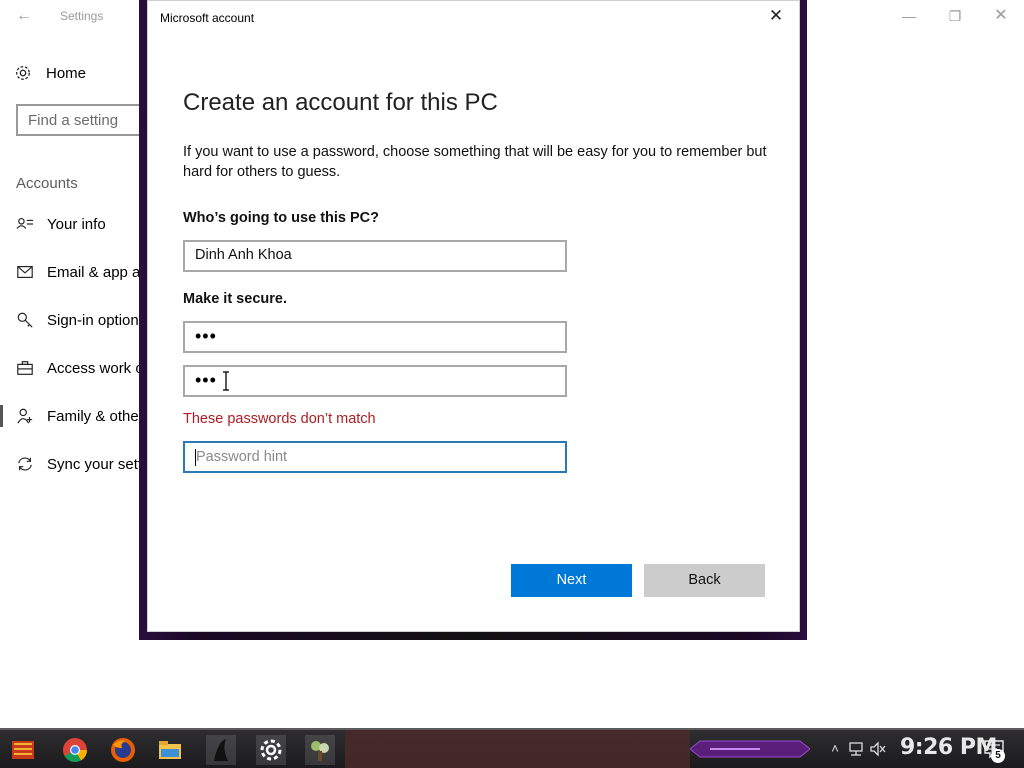 This screenshot has height=768, width=1024. What do you see at coordinates (25, 368) in the screenshot?
I see `briefcase-icon` at bounding box center [25, 368].